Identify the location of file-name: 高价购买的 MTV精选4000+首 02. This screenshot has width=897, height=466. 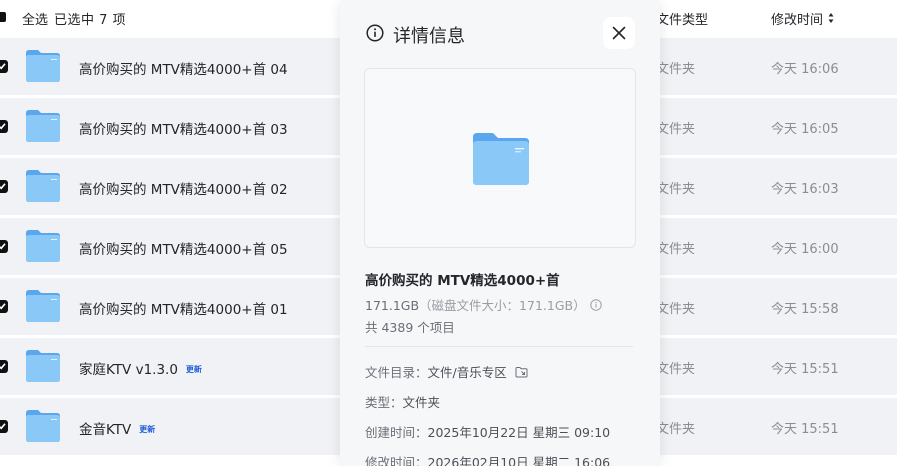
(183, 188).